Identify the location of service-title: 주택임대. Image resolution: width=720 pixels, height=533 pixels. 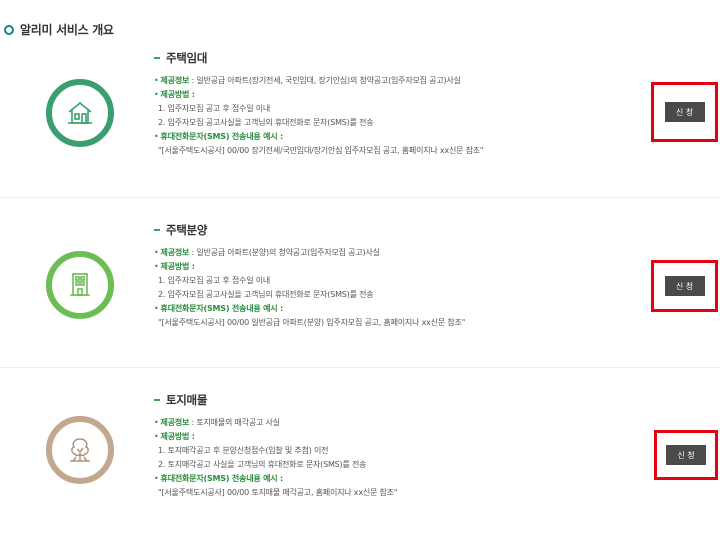
(318, 58).